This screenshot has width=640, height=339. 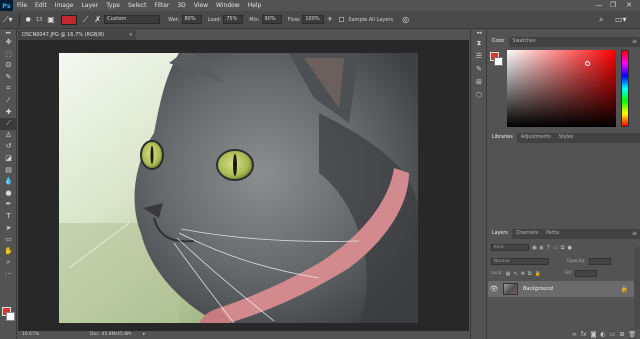 What do you see at coordinates (8, 263) in the screenshot?
I see `zoom-tool-icon: ⌕` at bounding box center [8, 263].